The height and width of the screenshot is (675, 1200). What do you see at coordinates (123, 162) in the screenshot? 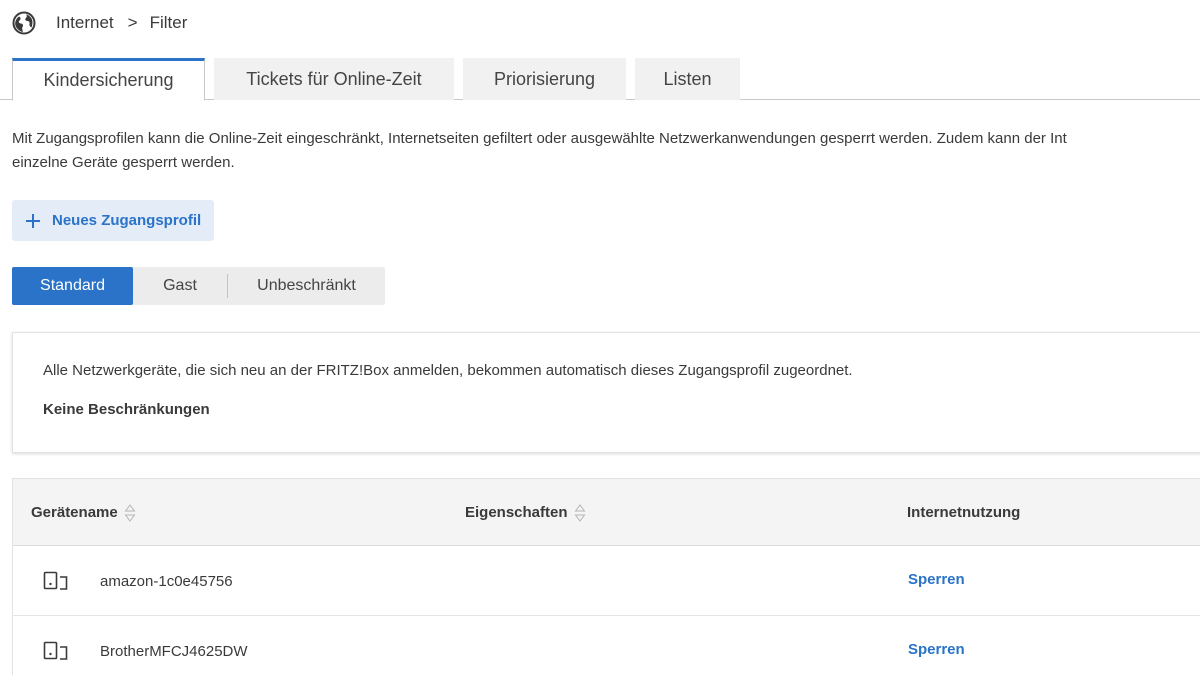
I see `description-line-2: einzelne Geräte gesperrt werden.` at bounding box center [123, 162].